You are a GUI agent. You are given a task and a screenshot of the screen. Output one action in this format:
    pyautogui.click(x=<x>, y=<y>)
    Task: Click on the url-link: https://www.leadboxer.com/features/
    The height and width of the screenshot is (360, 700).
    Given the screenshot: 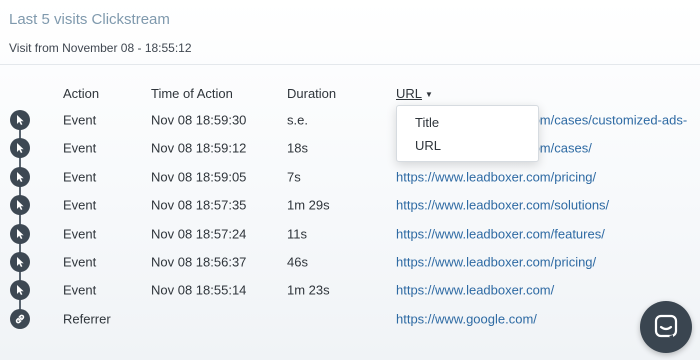 What is the action you would take?
    pyautogui.click(x=500, y=234)
    